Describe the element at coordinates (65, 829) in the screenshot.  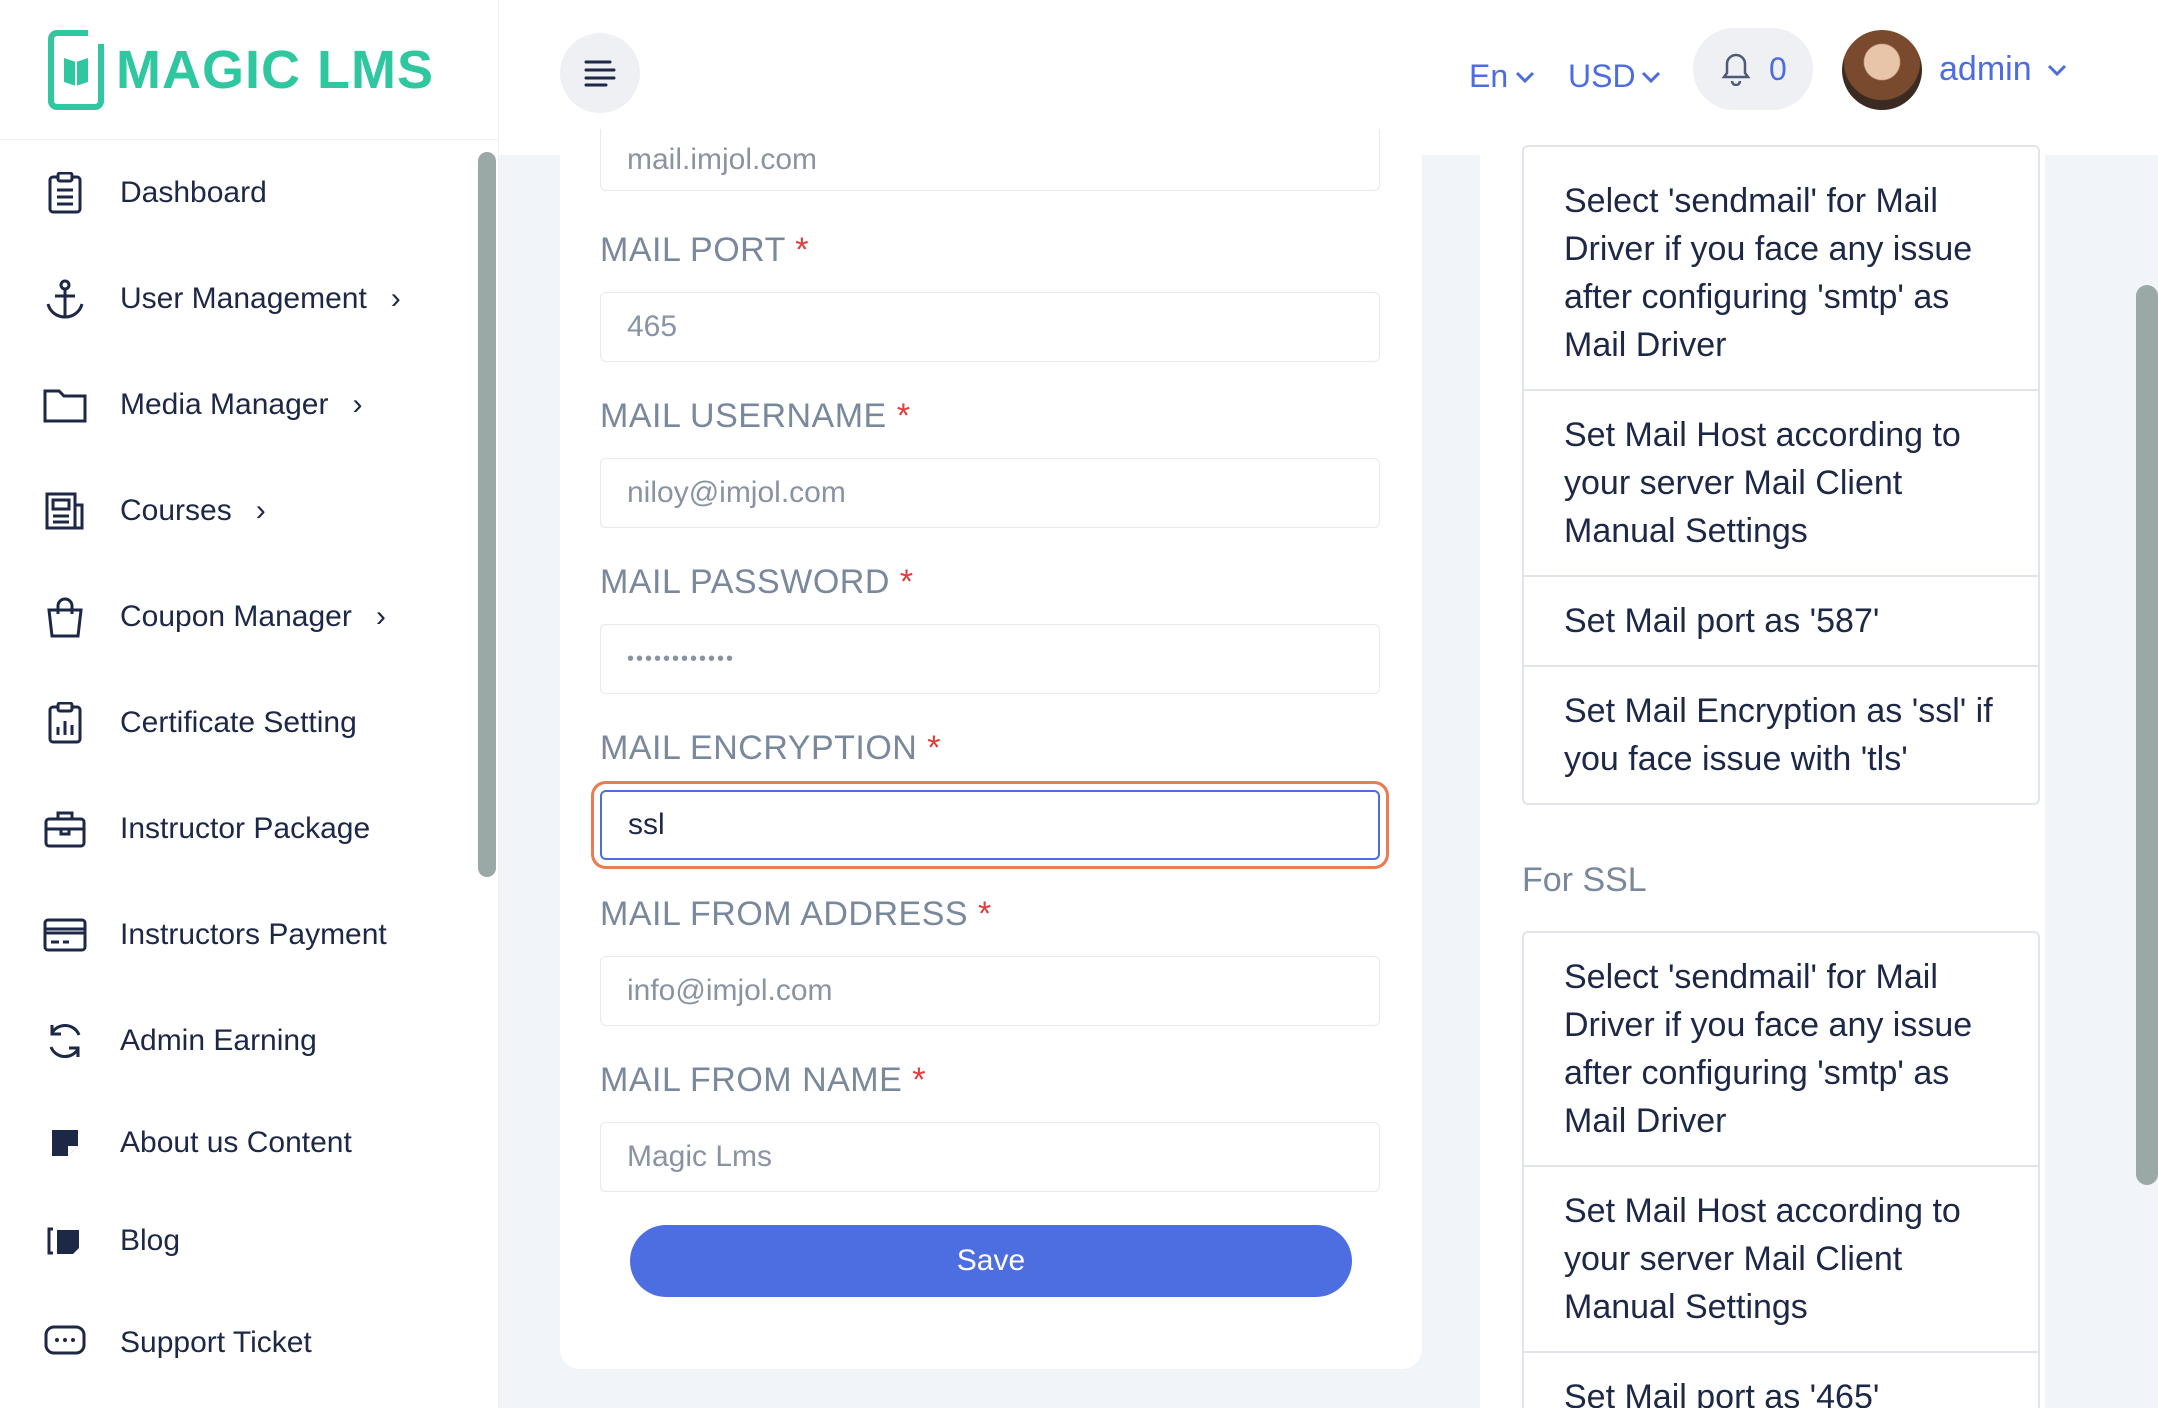
I see `briefcase-icon` at that location.